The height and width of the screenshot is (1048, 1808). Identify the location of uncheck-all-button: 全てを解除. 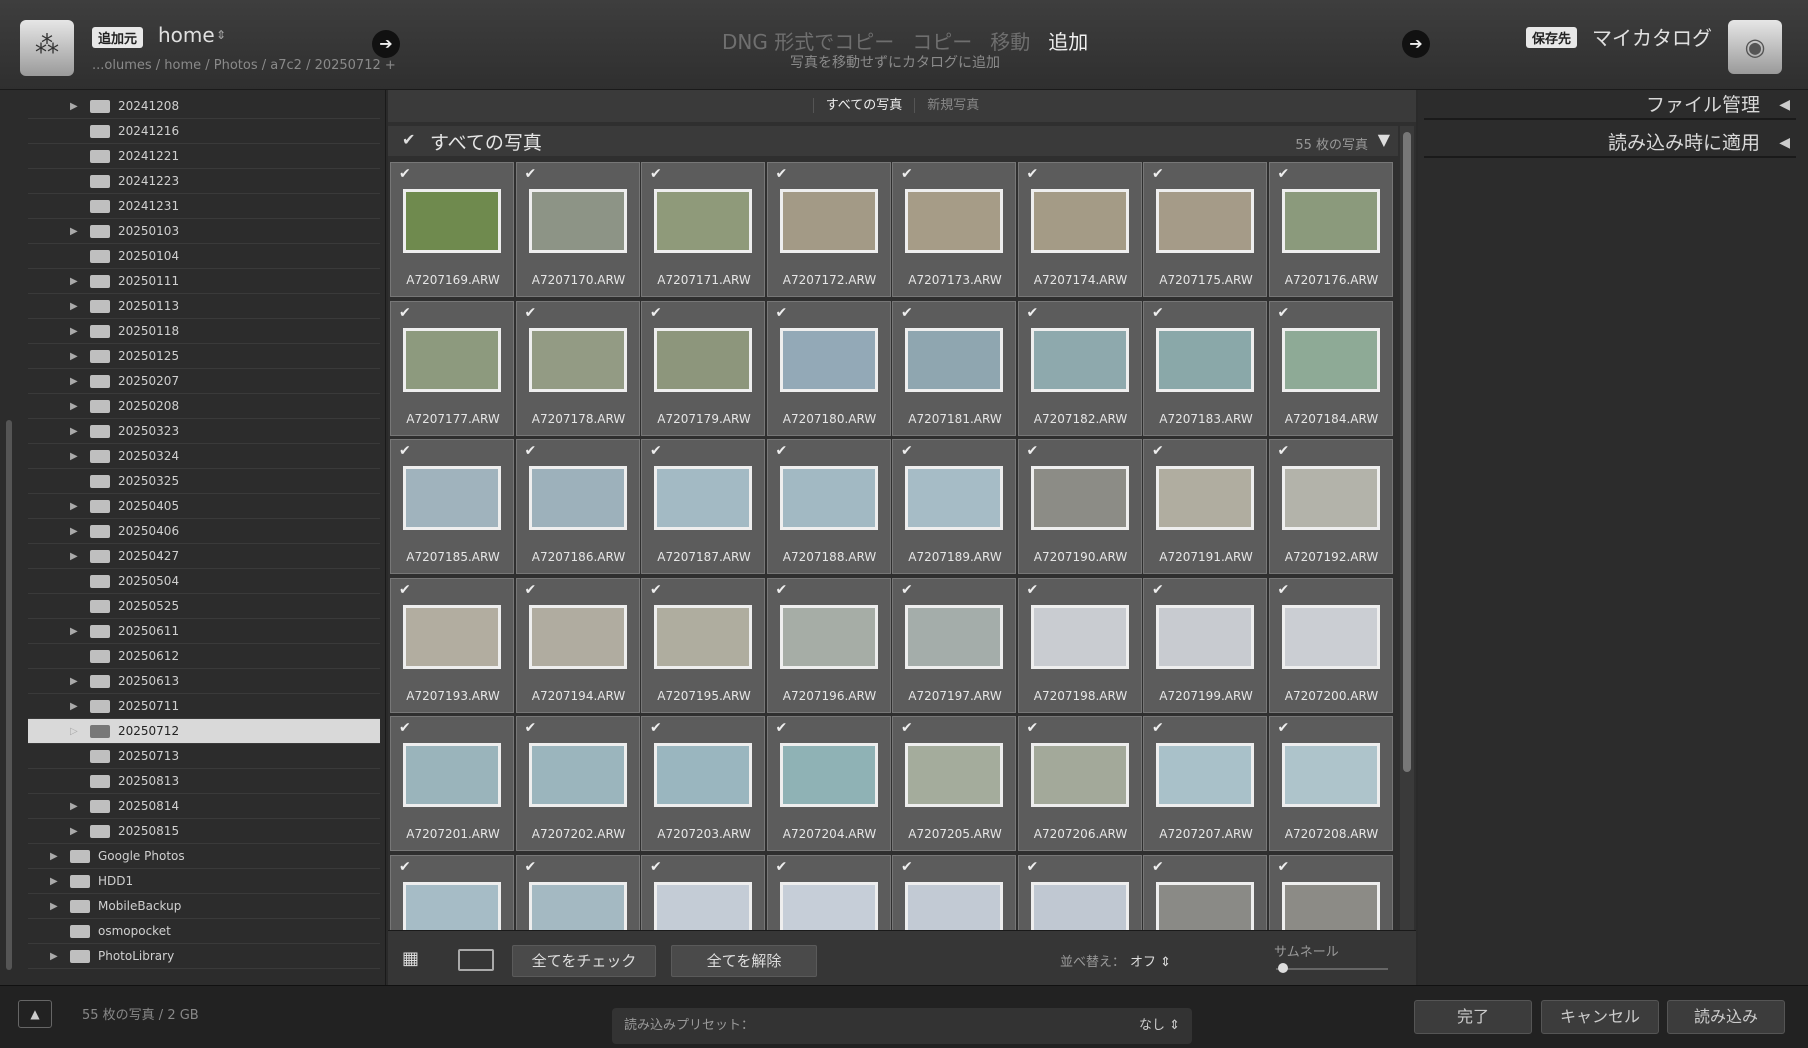
(744, 961).